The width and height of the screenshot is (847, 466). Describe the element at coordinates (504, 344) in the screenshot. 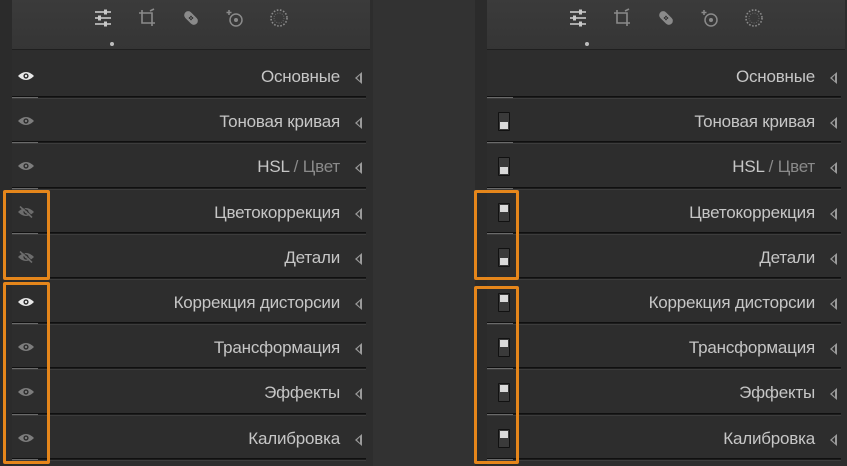

I see `switch-knob` at that location.